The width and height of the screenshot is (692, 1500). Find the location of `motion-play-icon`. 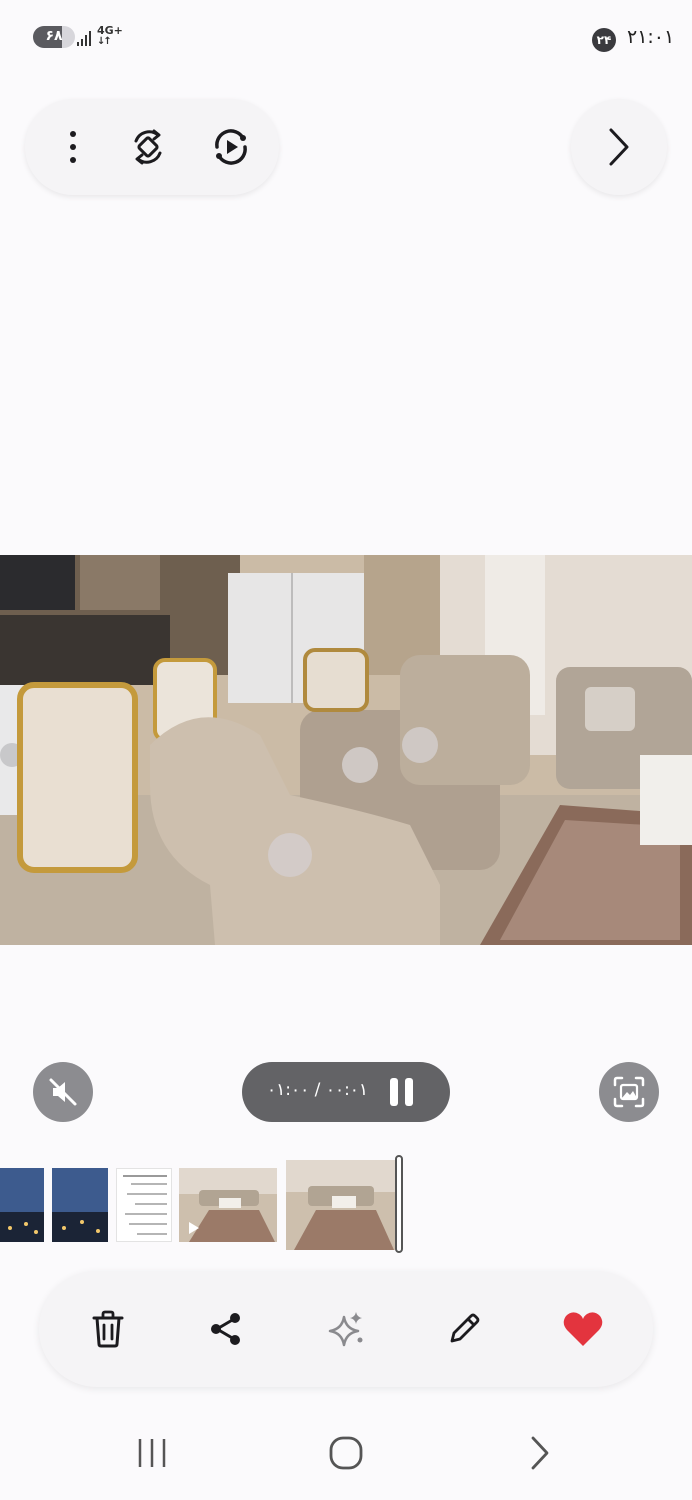

motion-play-icon is located at coordinates (231, 147).